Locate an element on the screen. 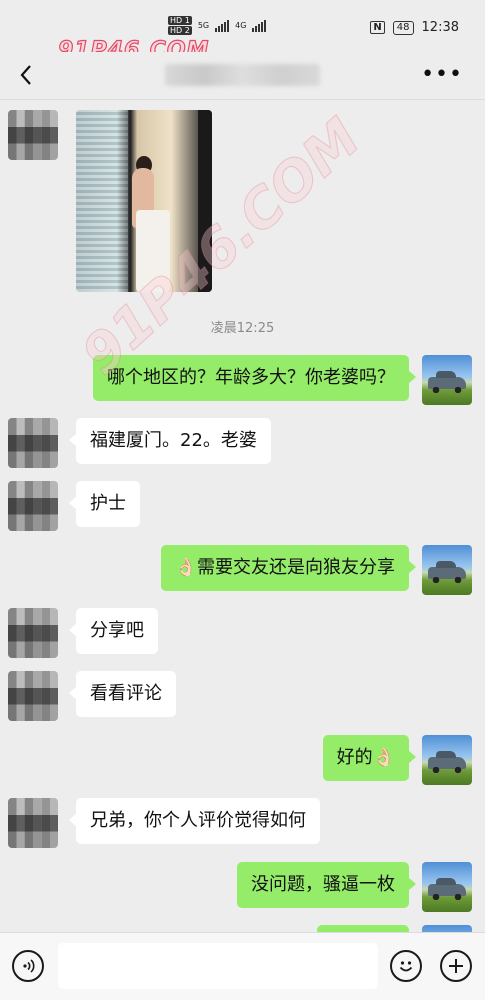  back-button is located at coordinates (27, 75).